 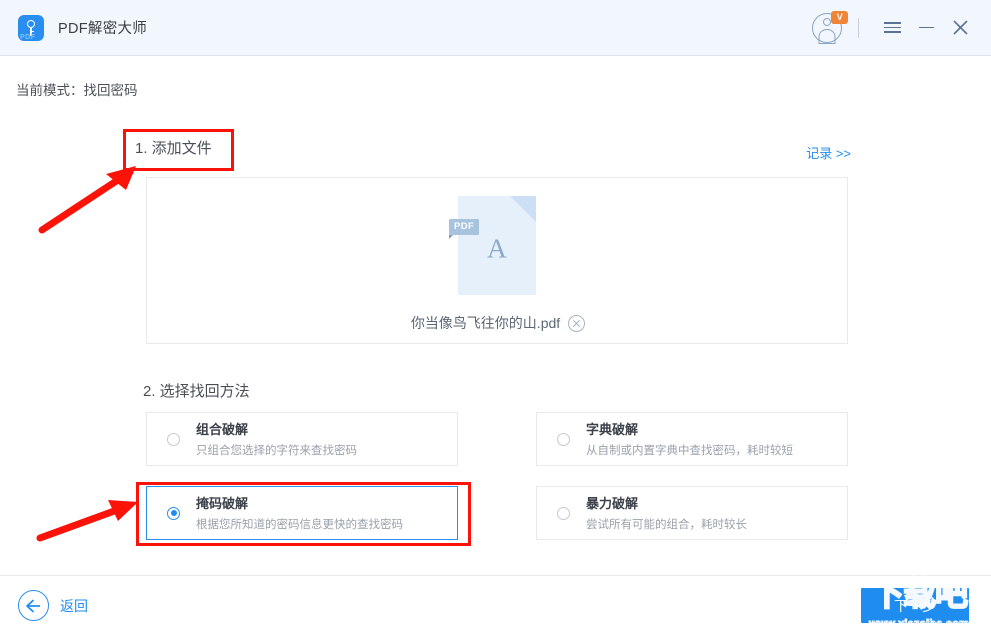 I want to click on title-bar-controls: V, so click(x=901, y=27).